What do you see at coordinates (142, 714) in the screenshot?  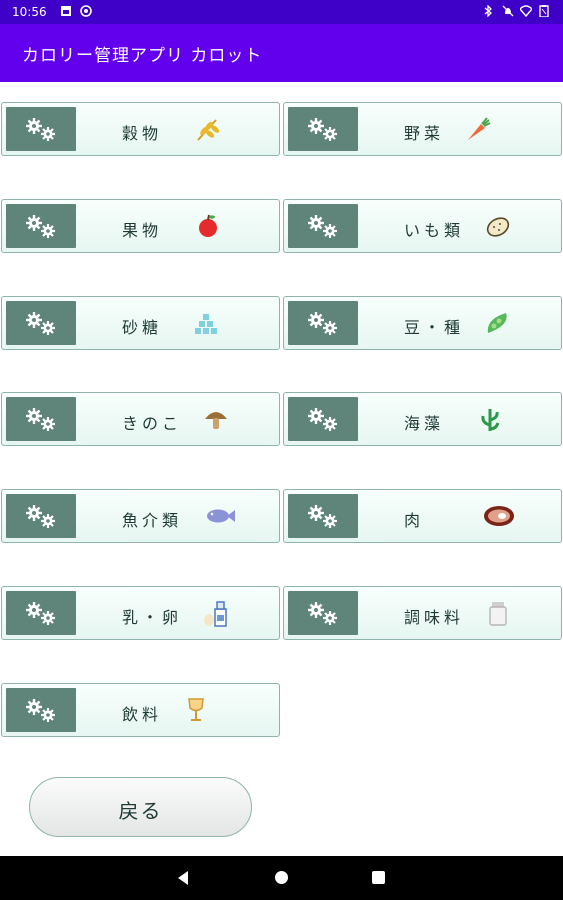 I see `category-label: 飲料` at bounding box center [142, 714].